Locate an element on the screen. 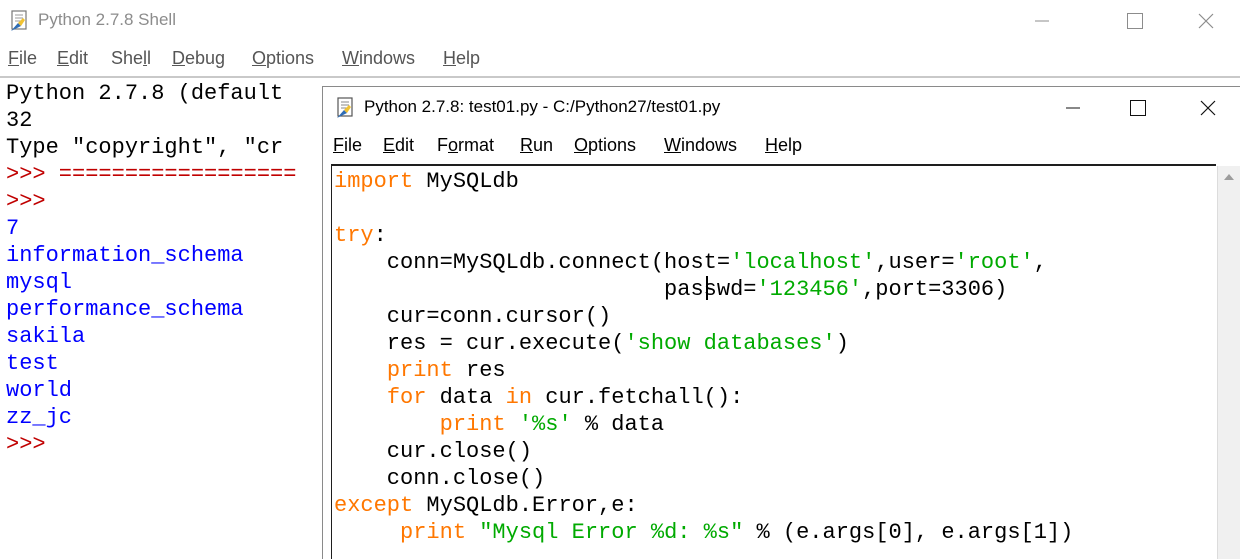 This screenshot has width=1240, height=559. code-line-5: passwd='123456',port=3306) is located at coordinates (671, 289).